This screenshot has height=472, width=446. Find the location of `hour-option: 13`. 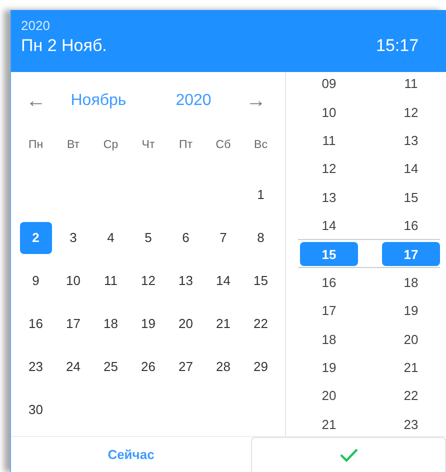

hour-option: 13 is located at coordinates (329, 197).